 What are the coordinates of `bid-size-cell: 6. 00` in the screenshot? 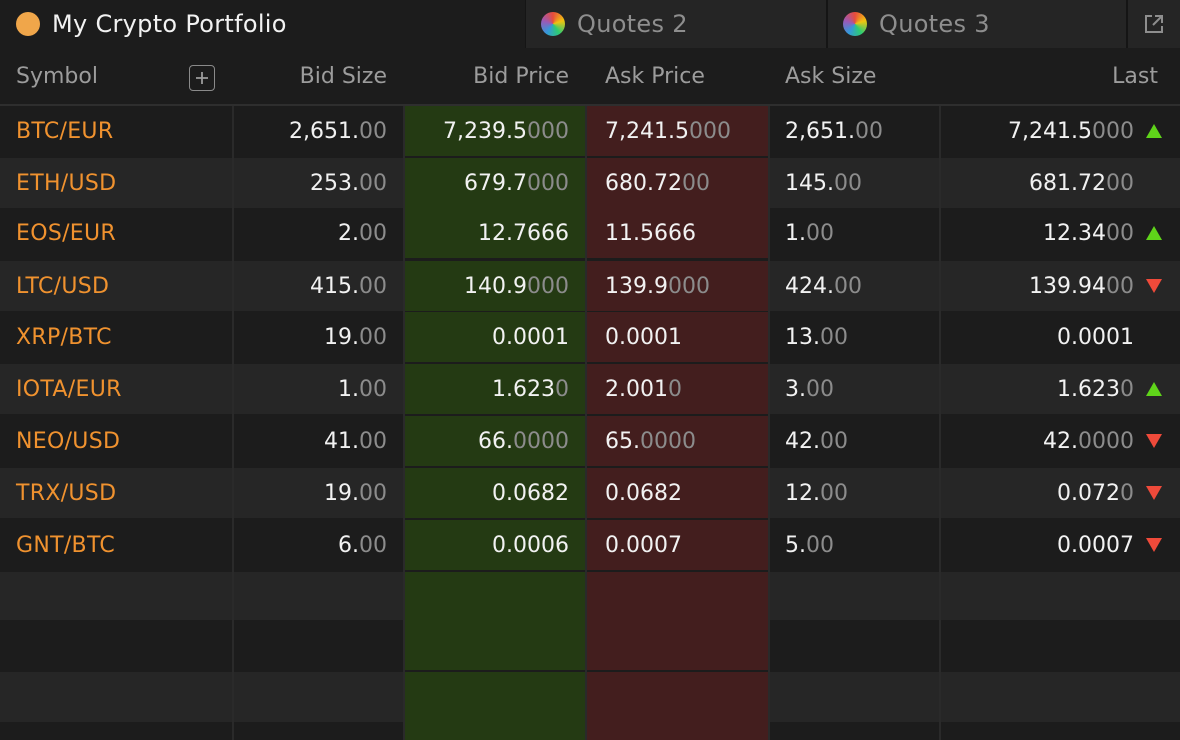 It's located at (318, 545).